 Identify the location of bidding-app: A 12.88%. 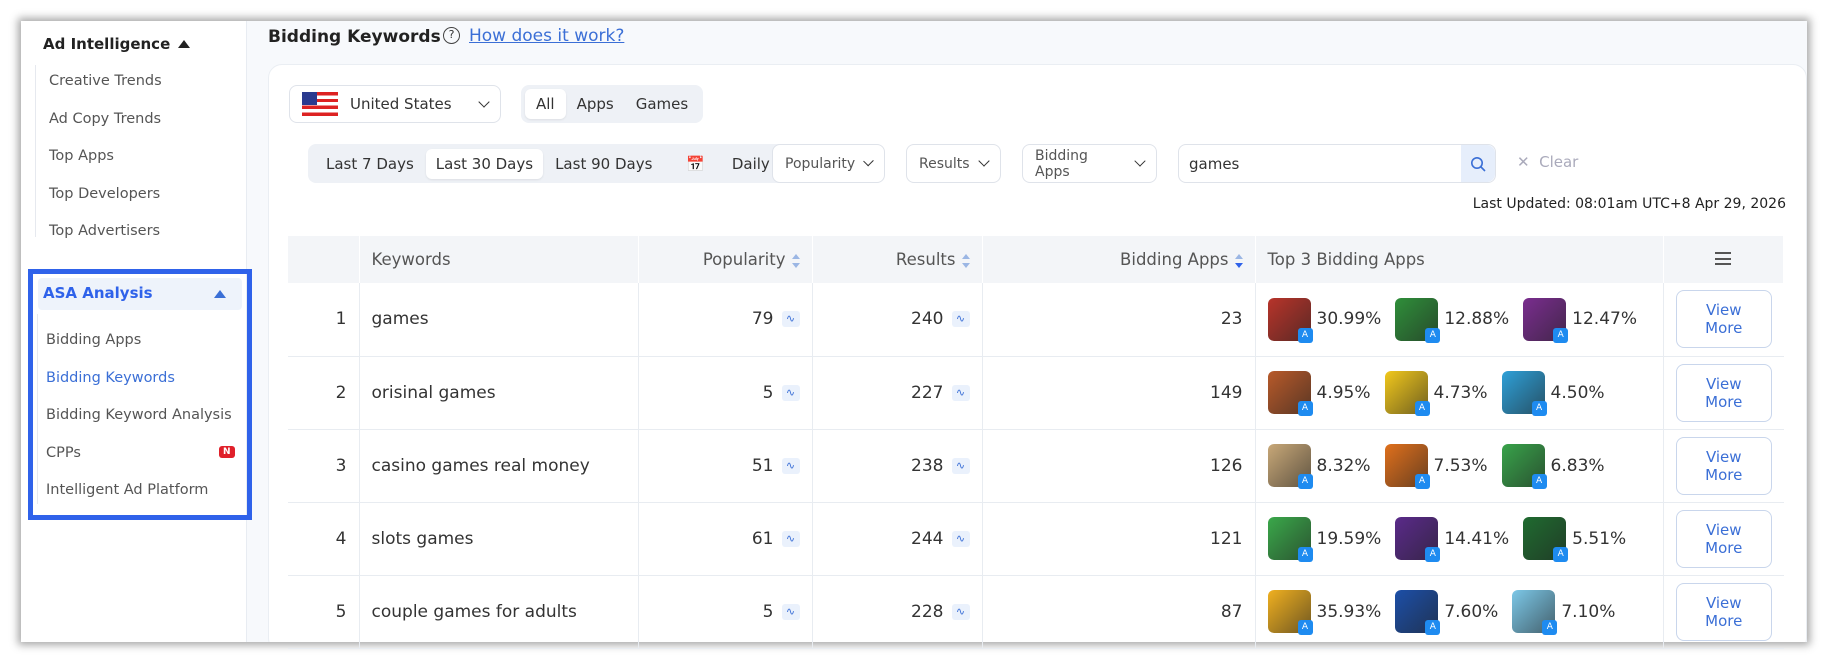
(1452, 320).